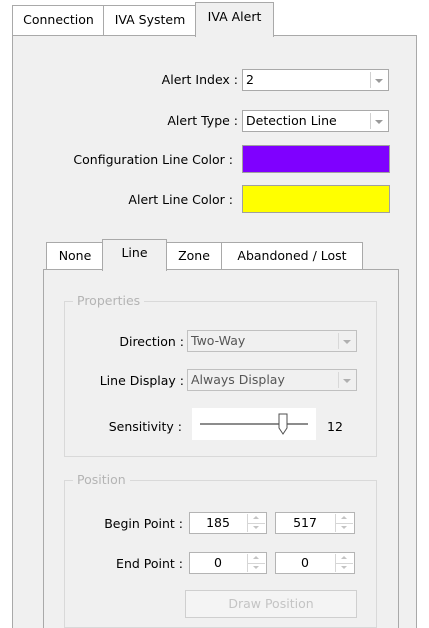 Image resolution: width=429 pixels, height=628 pixels. Describe the element at coordinates (291, 120) in the screenshot. I see `alert-type-value: Detection Line` at that location.